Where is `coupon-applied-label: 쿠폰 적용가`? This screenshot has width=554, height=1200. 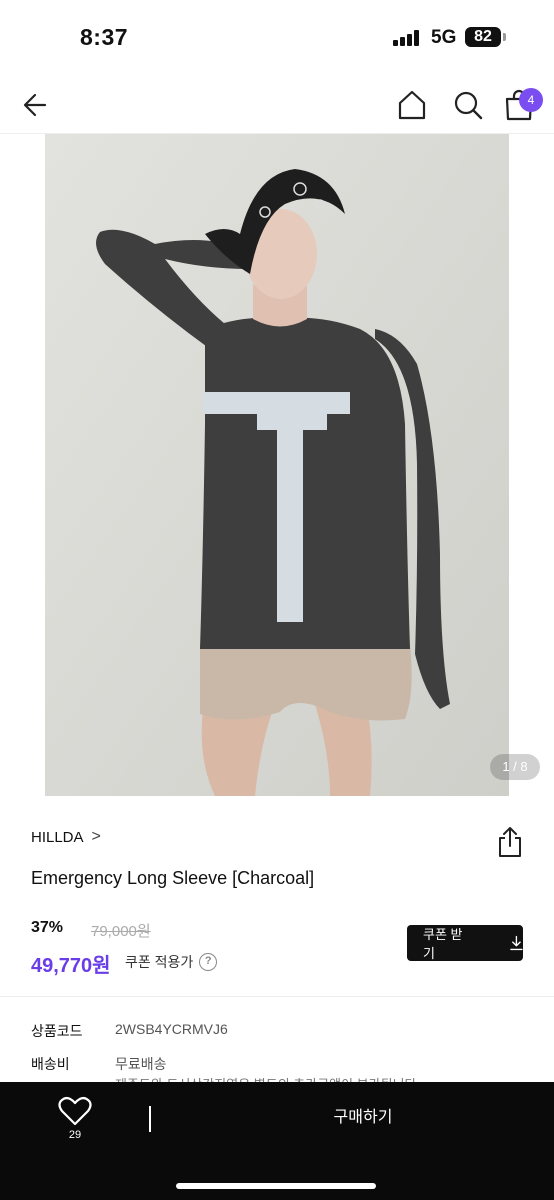
coupon-applied-label: 쿠폰 적용가 is located at coordinates (159, 962).